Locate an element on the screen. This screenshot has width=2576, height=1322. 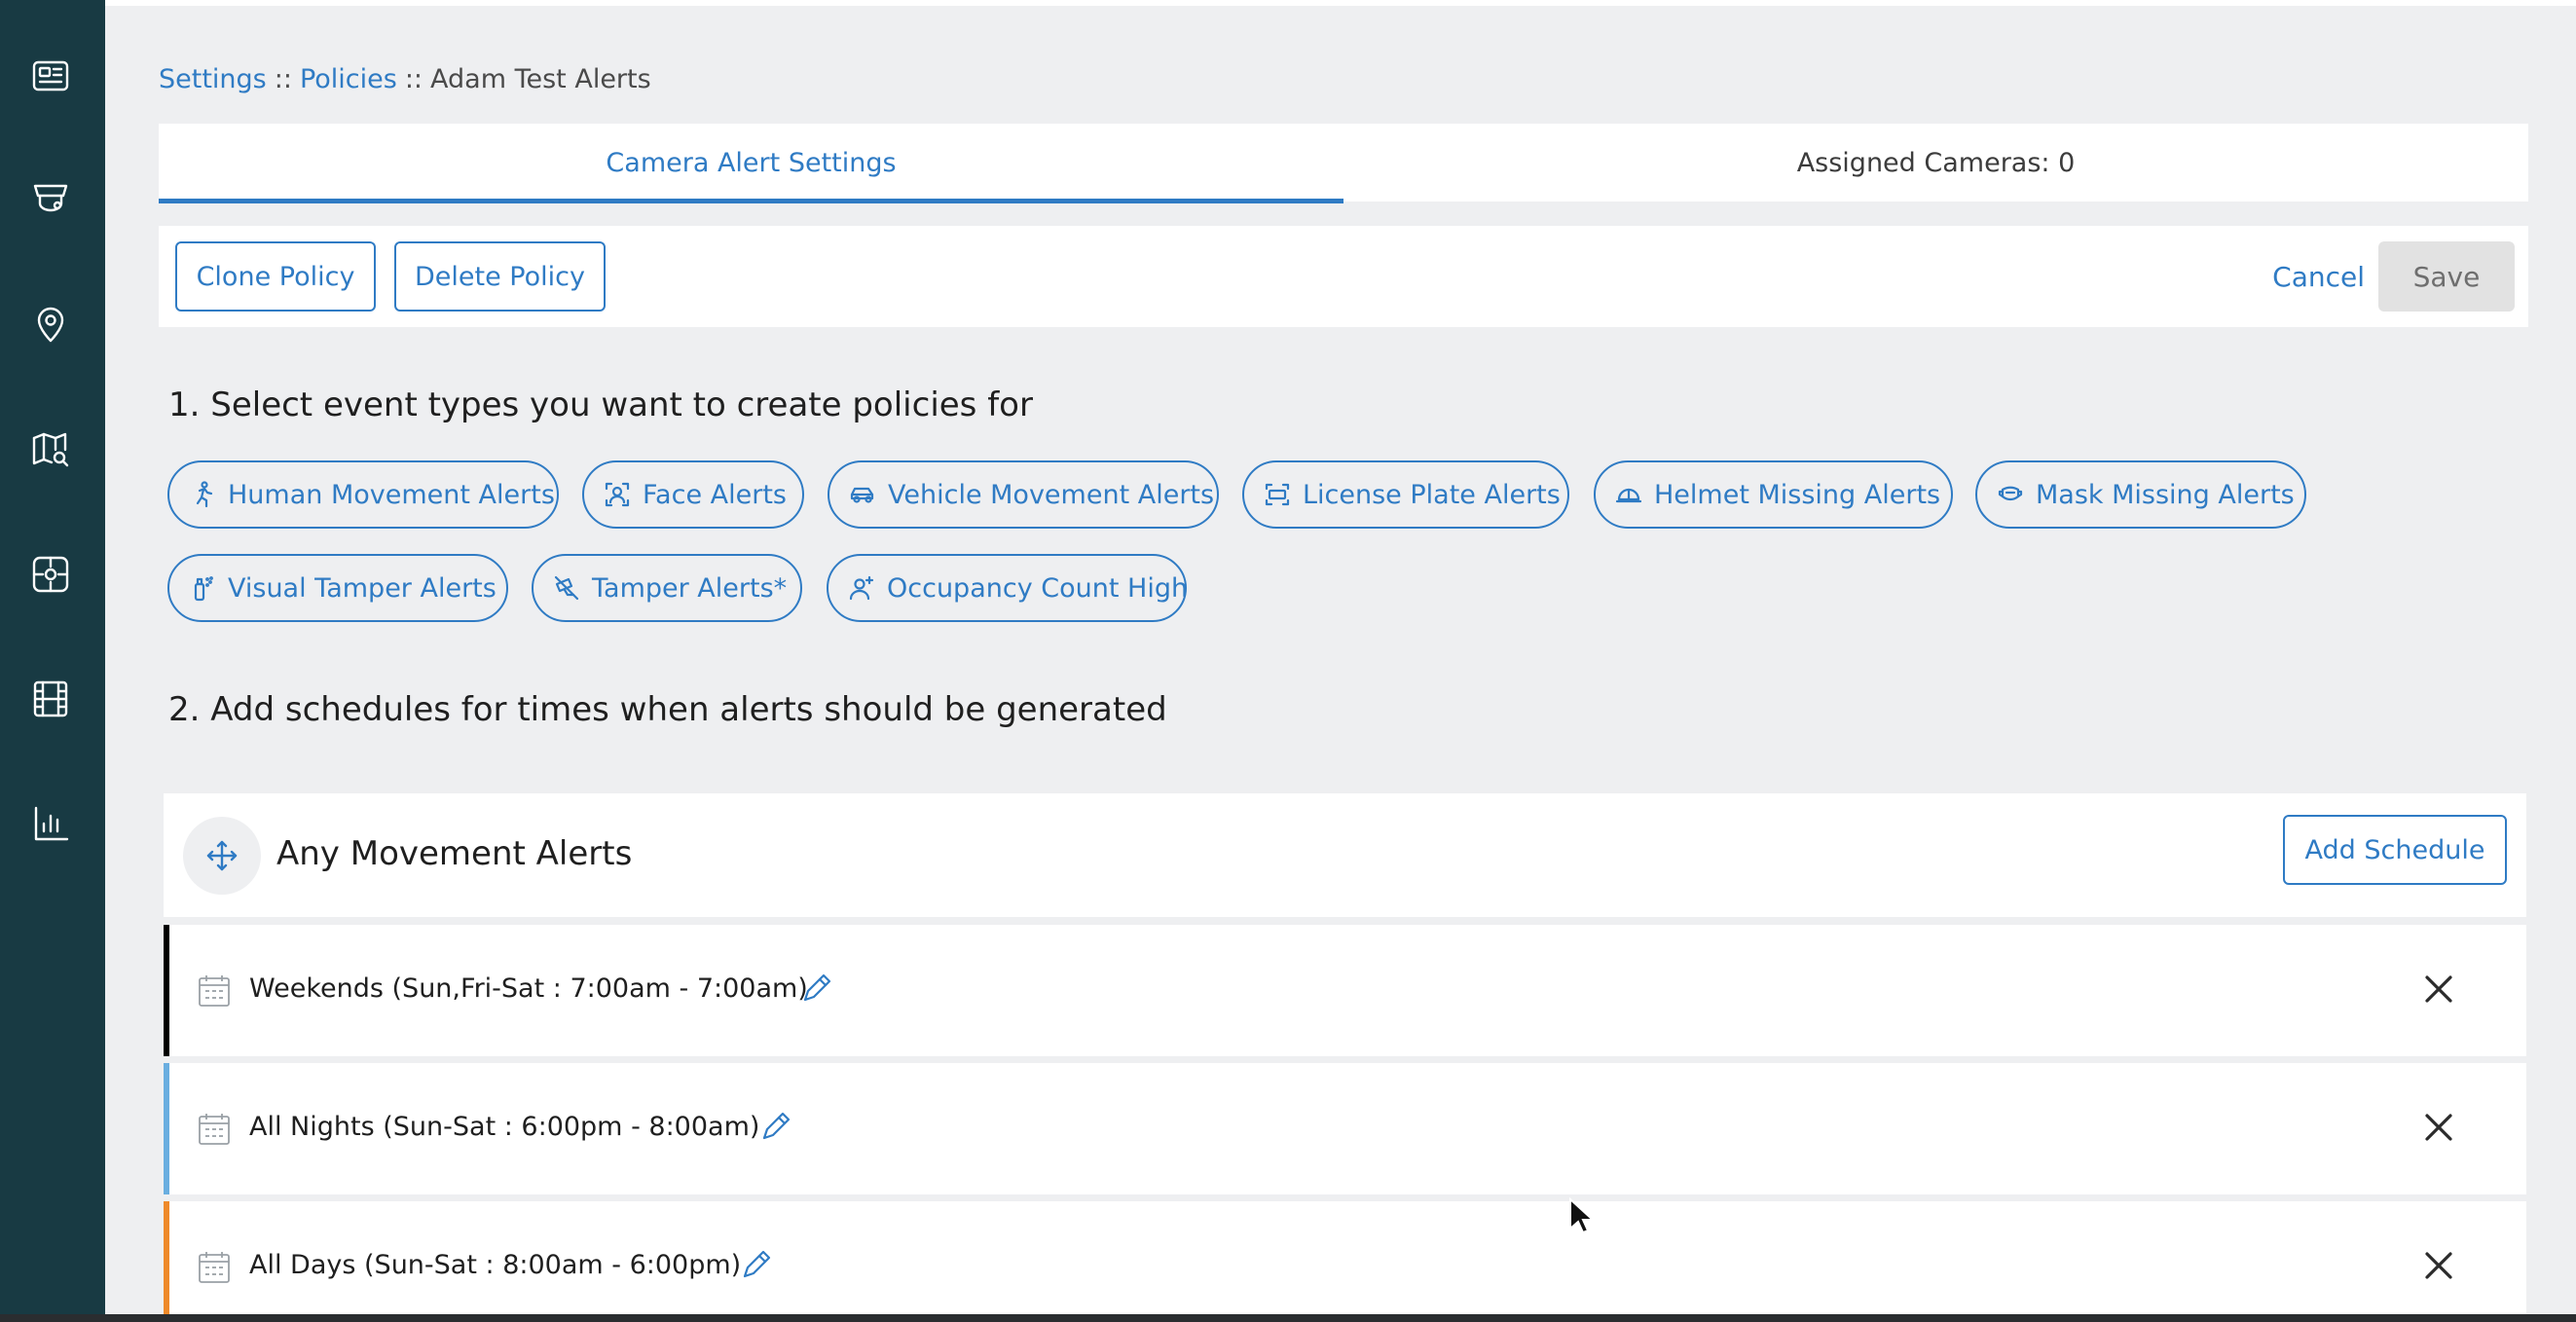
chip-face-alerts: Face Alerts is located at coordinates (693, 494).